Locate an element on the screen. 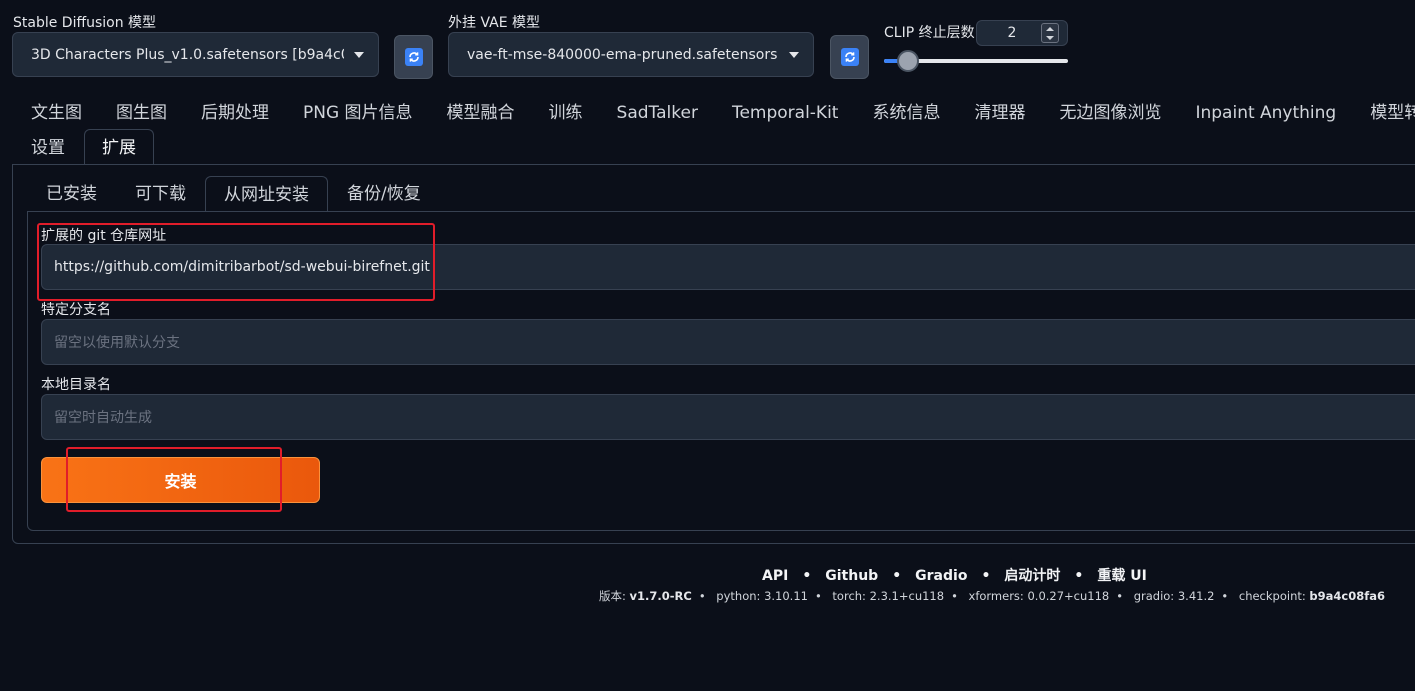 The width and height of the screenshot is (1415, 691). version-item: gradio: 3.41.2 is located at coordinates (1174, 596).